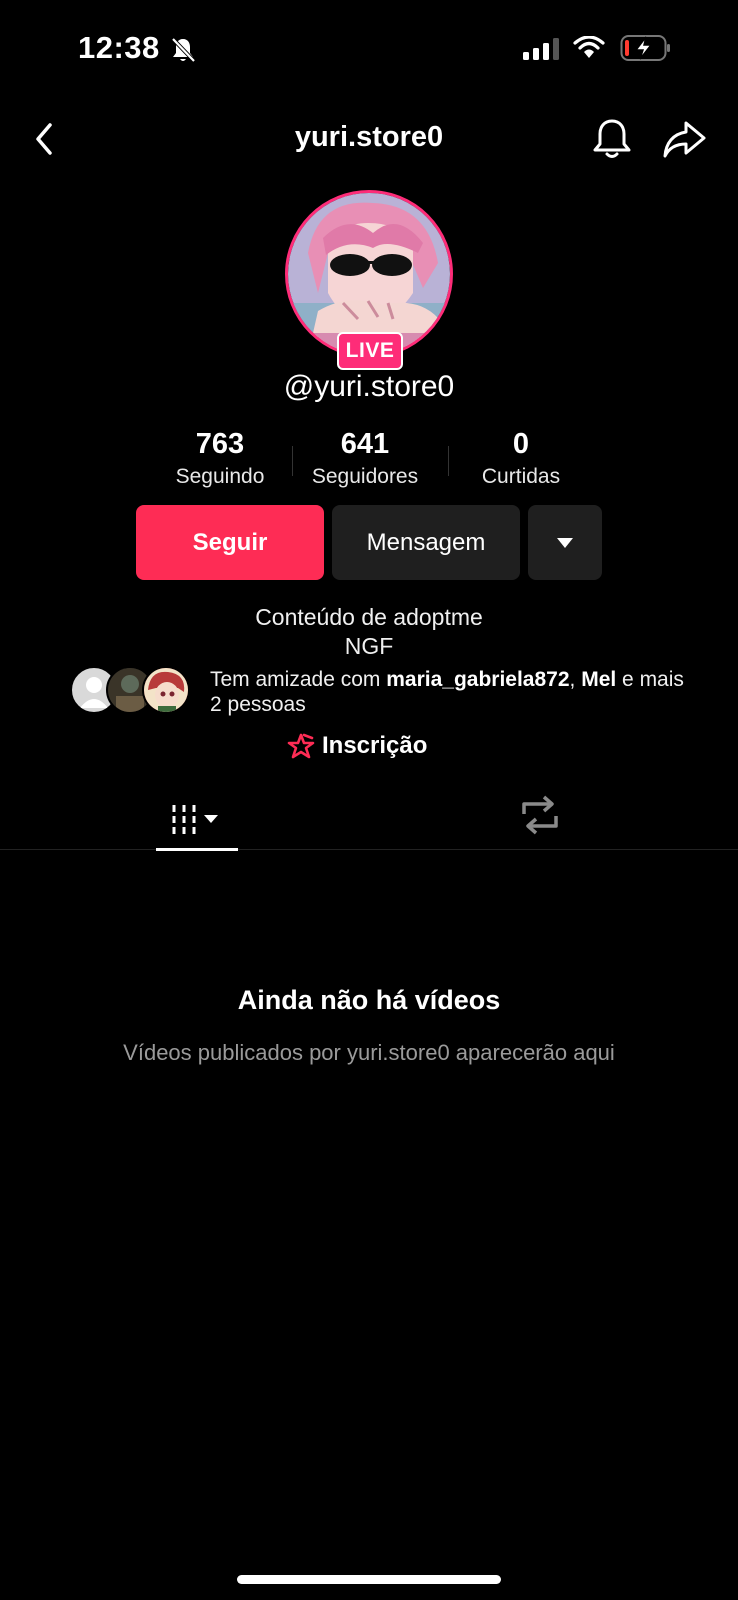 Image resolution: width=738 pixels, height=1600 pixels. What do you see at coordinates (369, 617) in the screenshot?
I see `bio-line: Conteúdo de adoptme` at bounding box center [369, 617].